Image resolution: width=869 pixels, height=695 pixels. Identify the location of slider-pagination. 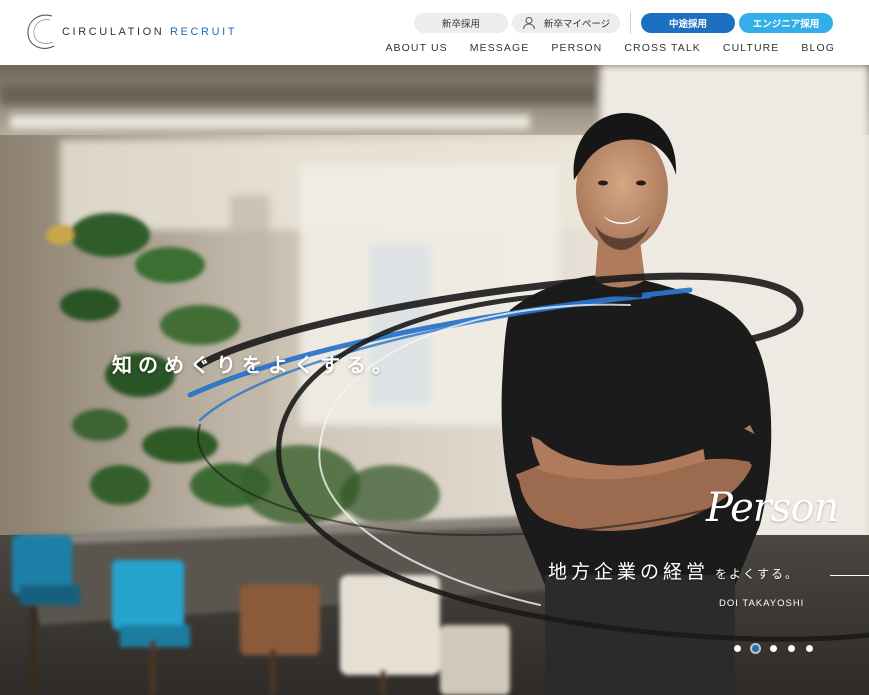
(779, 648).